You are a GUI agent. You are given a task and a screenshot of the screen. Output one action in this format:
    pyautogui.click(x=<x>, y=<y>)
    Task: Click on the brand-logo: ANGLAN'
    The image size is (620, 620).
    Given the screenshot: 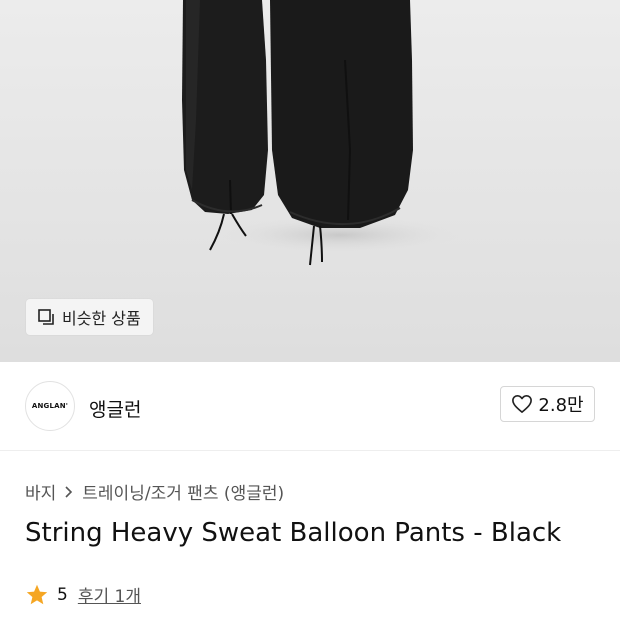 What is the action you would take?
    pyautogui.click(x=50, y=406)
    